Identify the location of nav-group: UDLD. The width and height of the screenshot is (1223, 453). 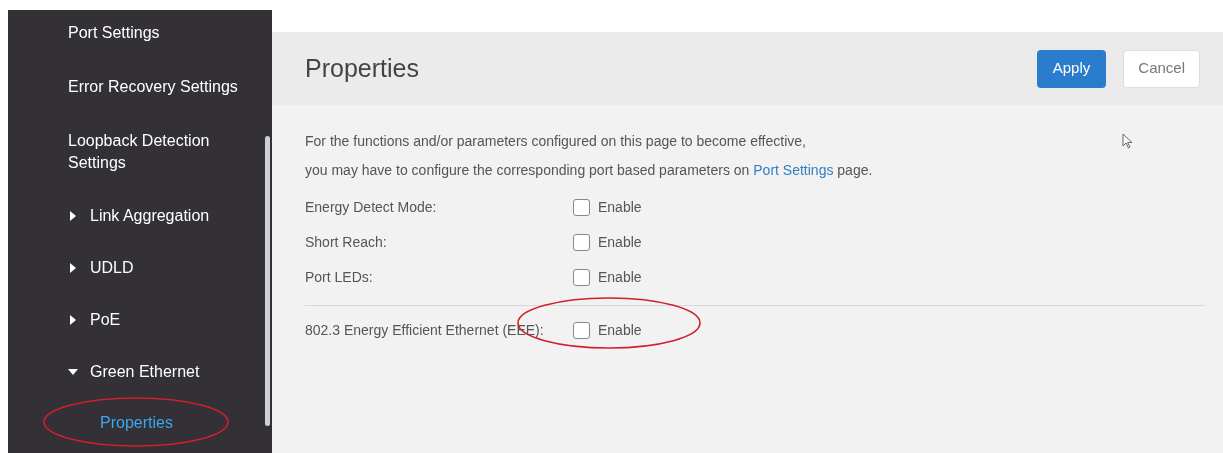
(112, 268).